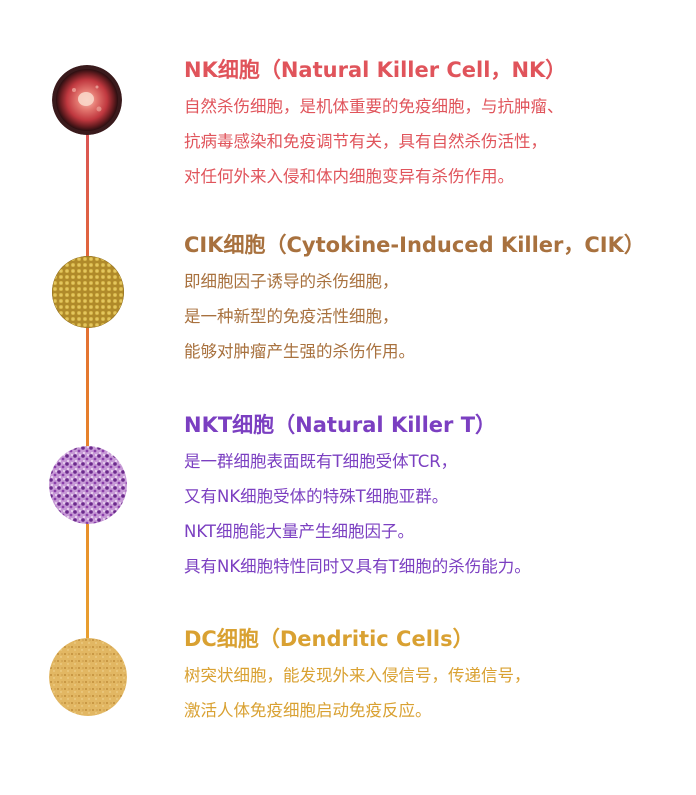 This screenshot has width=696, height=795. What do you see at coordinates (374, 106) in the screenshot?
I see `description-line: 自然杀伤细胞，是机体重要的免疫细胞，与抗肿瘤、` at bounding box center [374, 106].